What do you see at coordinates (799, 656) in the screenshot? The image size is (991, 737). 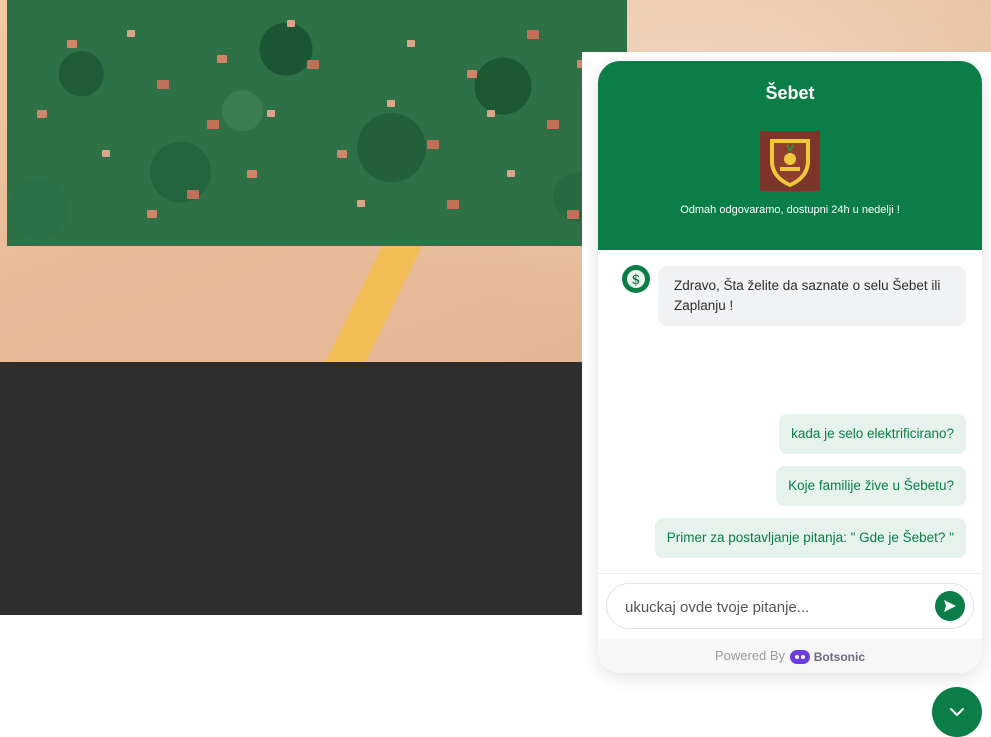 I see `botsonic-logo-icon` at bounding box center [799, 656].